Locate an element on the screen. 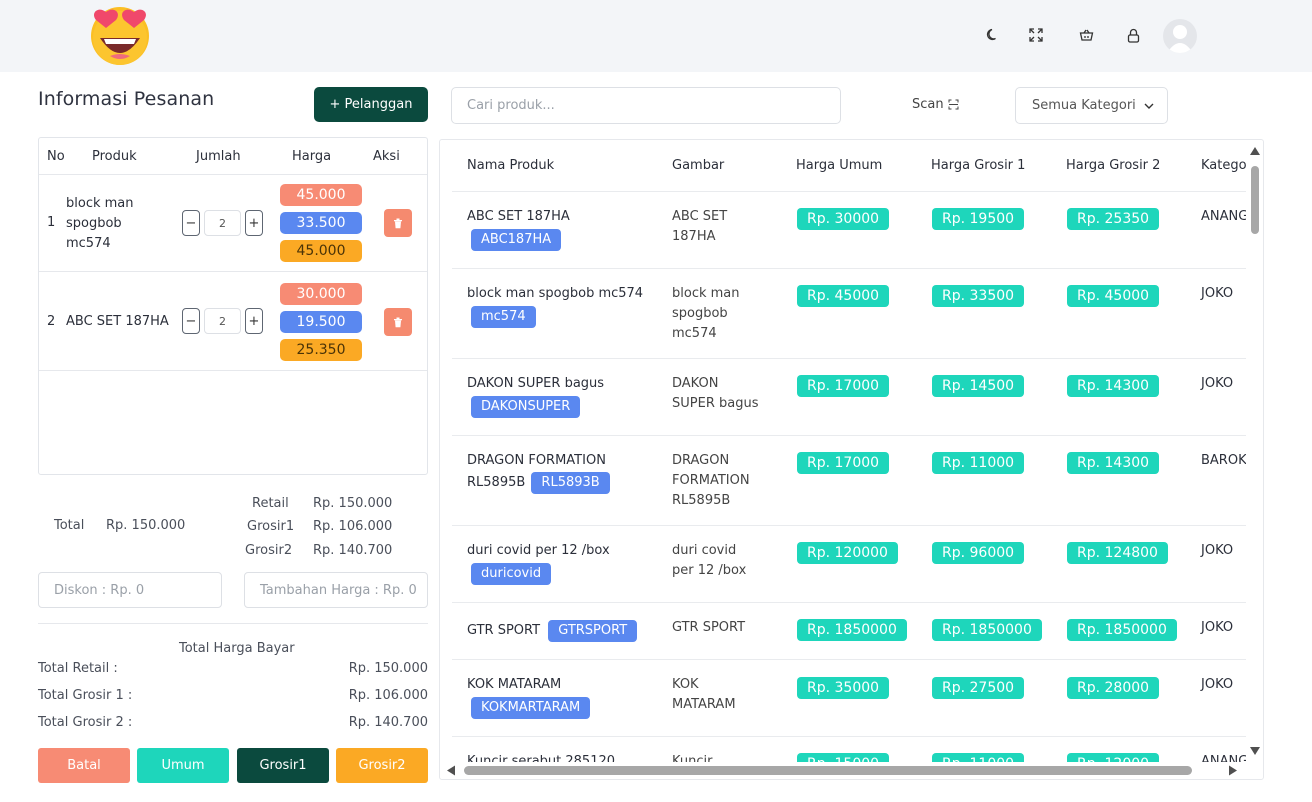  cart-row-no: 2 is located at coordinates (51, 321).